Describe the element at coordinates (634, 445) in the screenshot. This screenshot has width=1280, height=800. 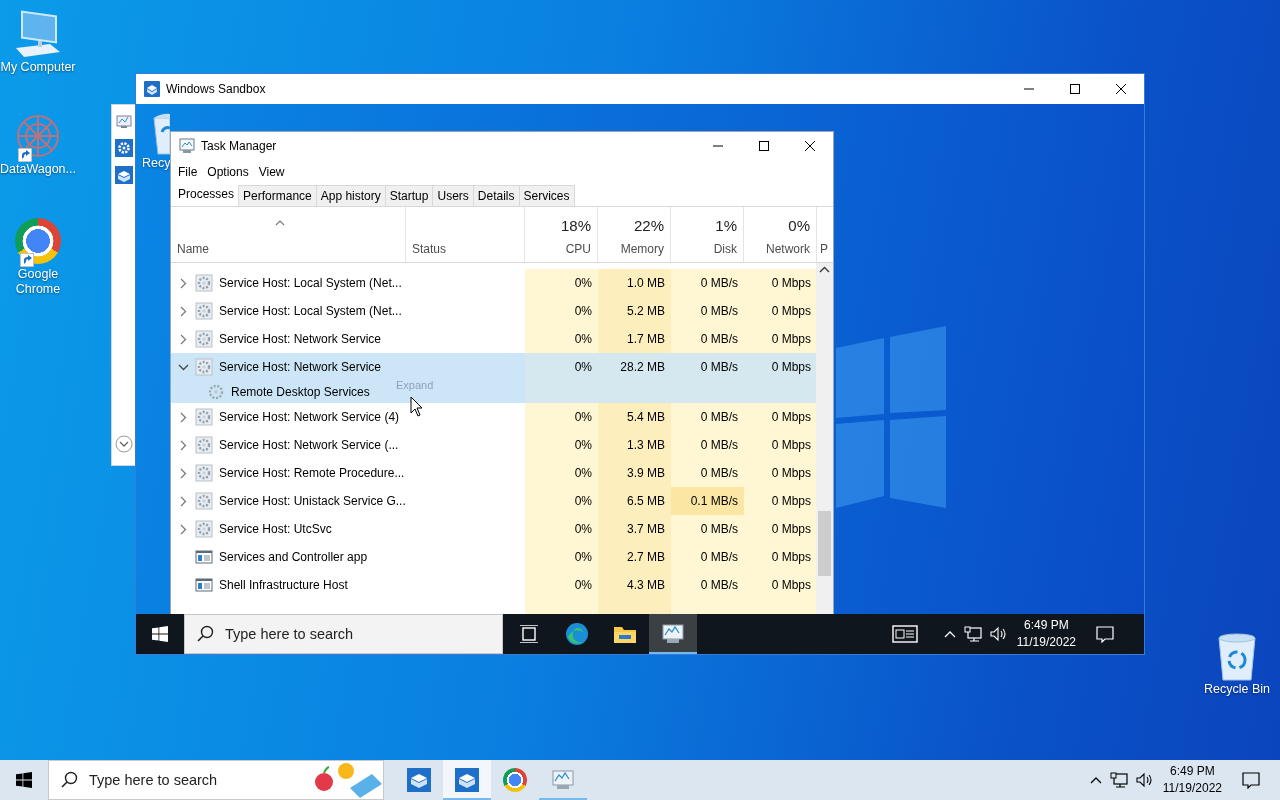
I see `table-cell: 1.3 MB` at that location.